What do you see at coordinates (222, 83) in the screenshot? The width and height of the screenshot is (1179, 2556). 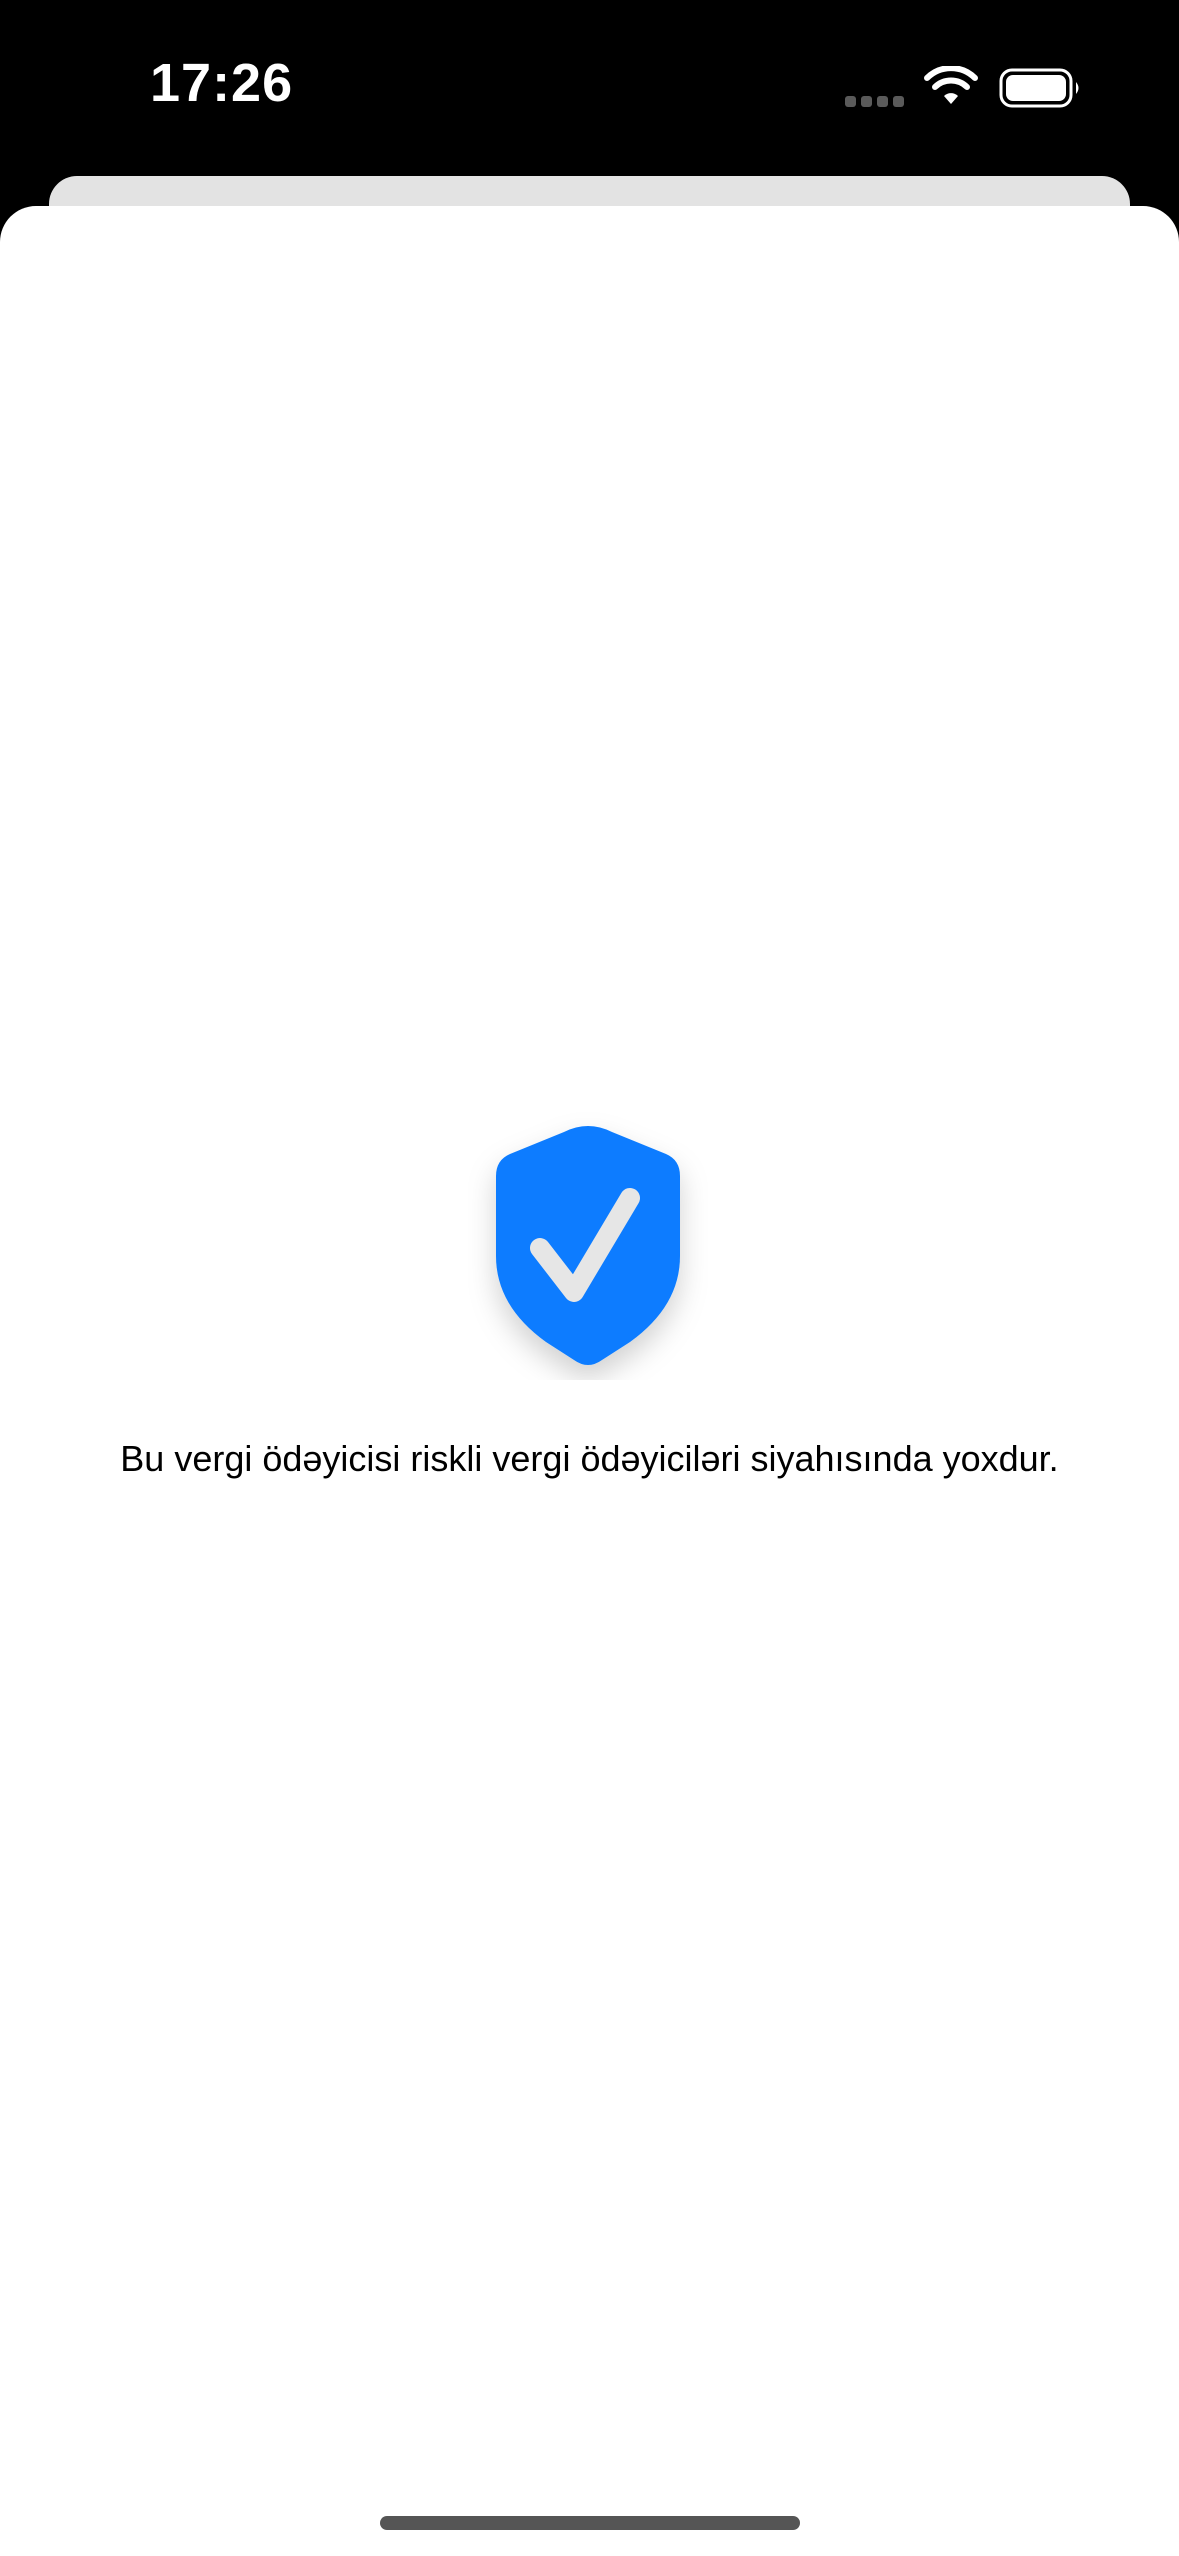 I see `status-time: 17:26` at bounding box center [222, 83].